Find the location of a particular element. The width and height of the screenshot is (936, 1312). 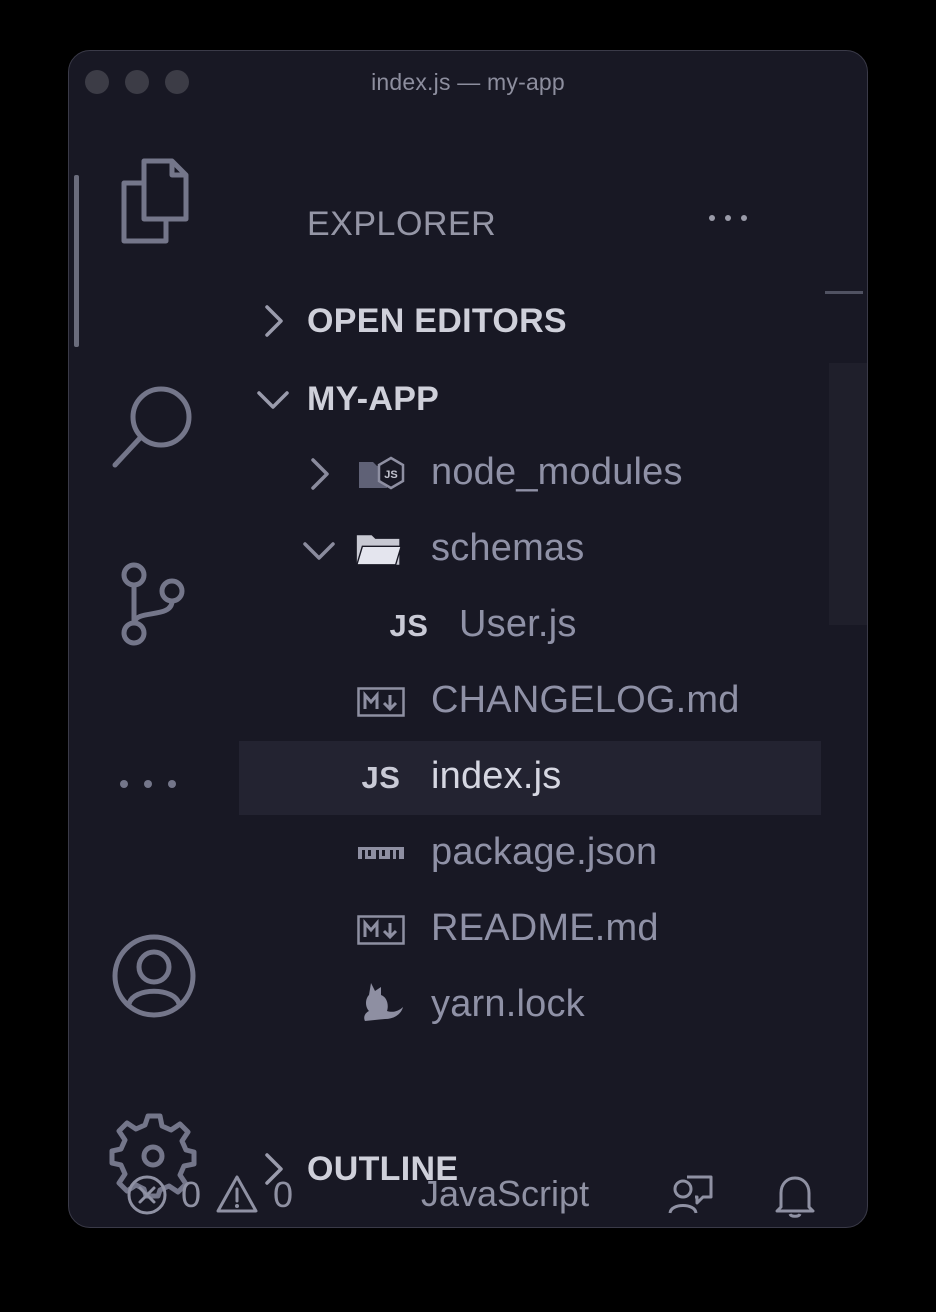

tree-item-changelog-md: CHANGELOG.md is located at coordinates (553, 702).